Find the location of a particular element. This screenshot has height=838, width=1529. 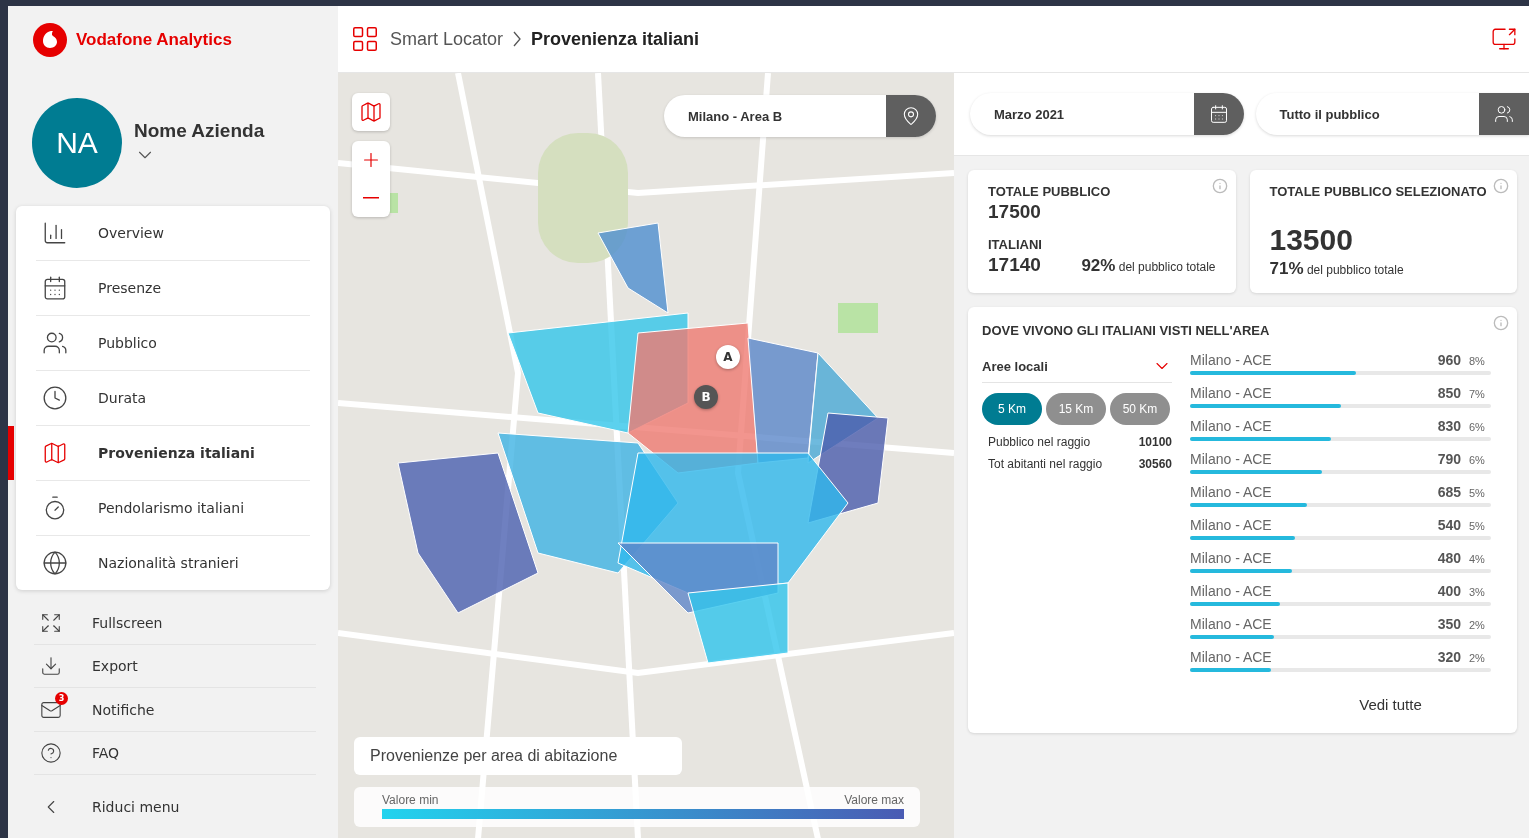

area-value: 830 is located at coordinates (1449, 426).